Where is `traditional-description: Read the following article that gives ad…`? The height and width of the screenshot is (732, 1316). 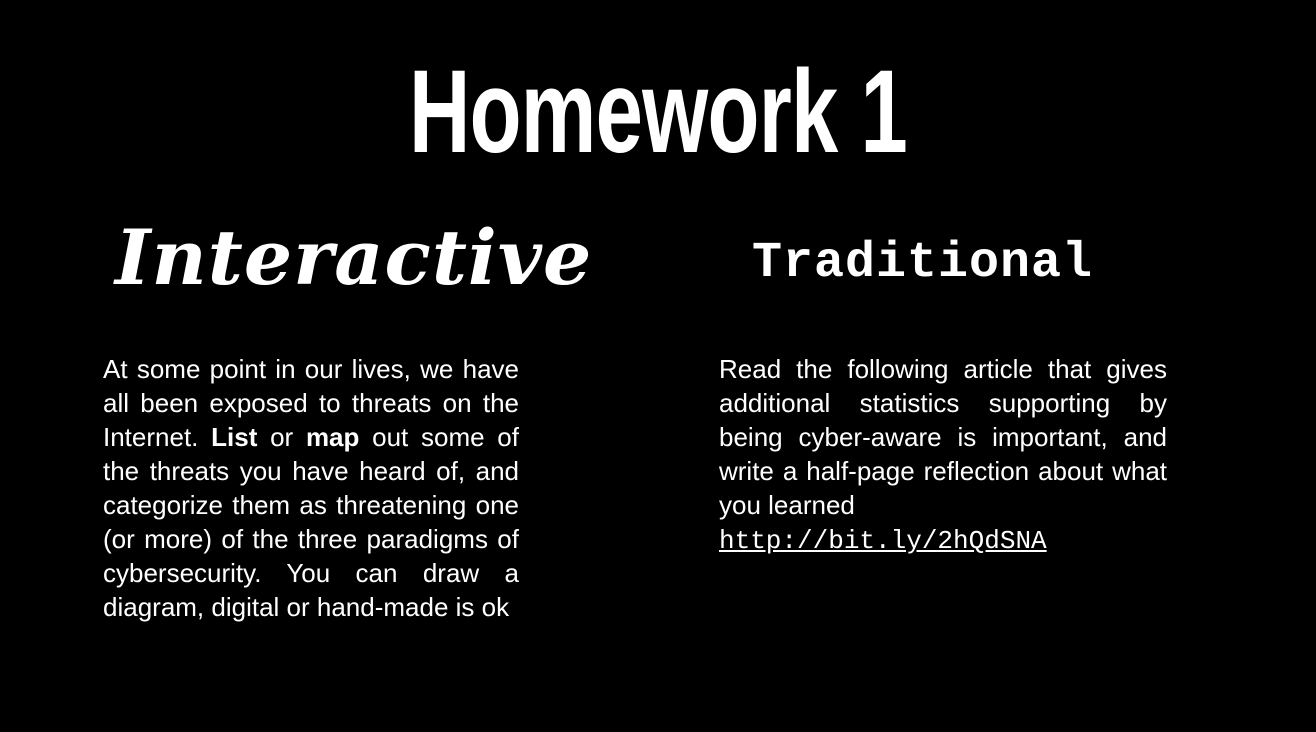
traditional-description: Read the following article that gives ad… is located at coordinates (943, 455).